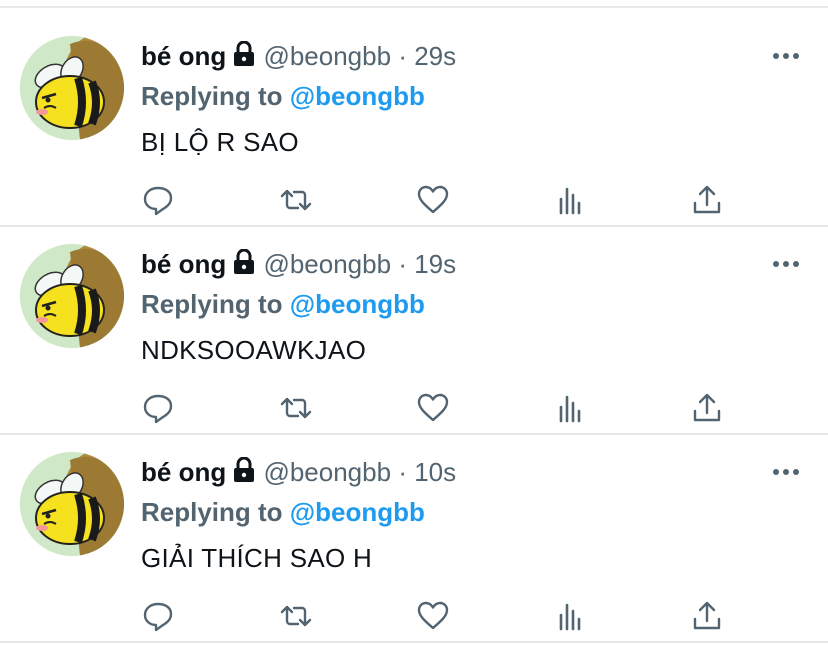 This screenshot has height=645, width=828. What do you see at coordinates (435, 264) in the screenshot?
I see `timestamp: 19s` at bounding box center [435, 264].